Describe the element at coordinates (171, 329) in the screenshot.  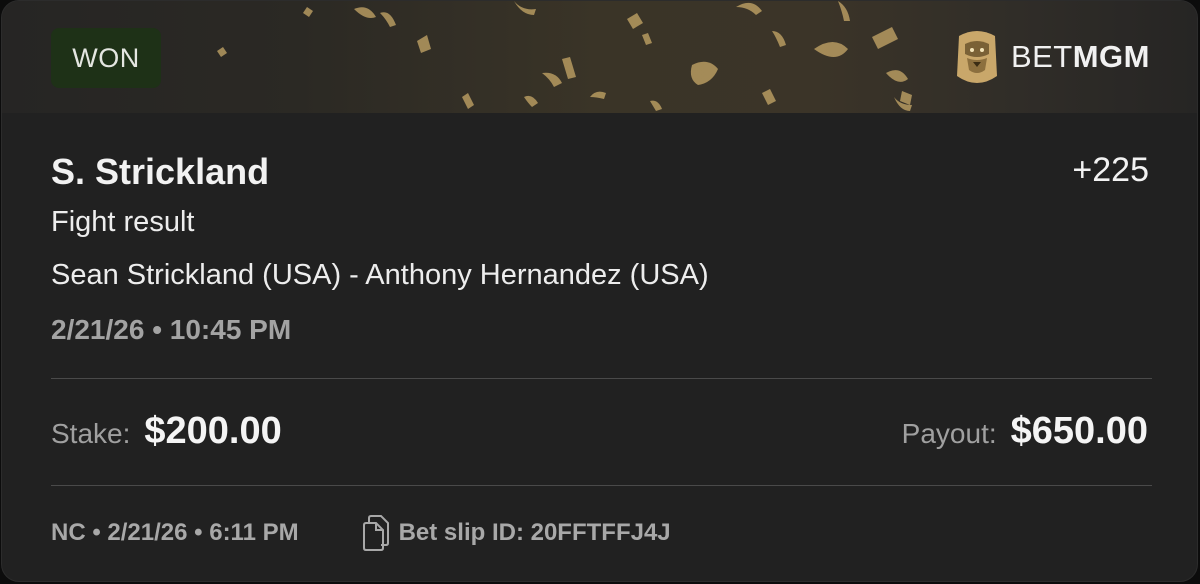
I see `event-datetime: 2/21/26 • 10:45 PM` at that location.